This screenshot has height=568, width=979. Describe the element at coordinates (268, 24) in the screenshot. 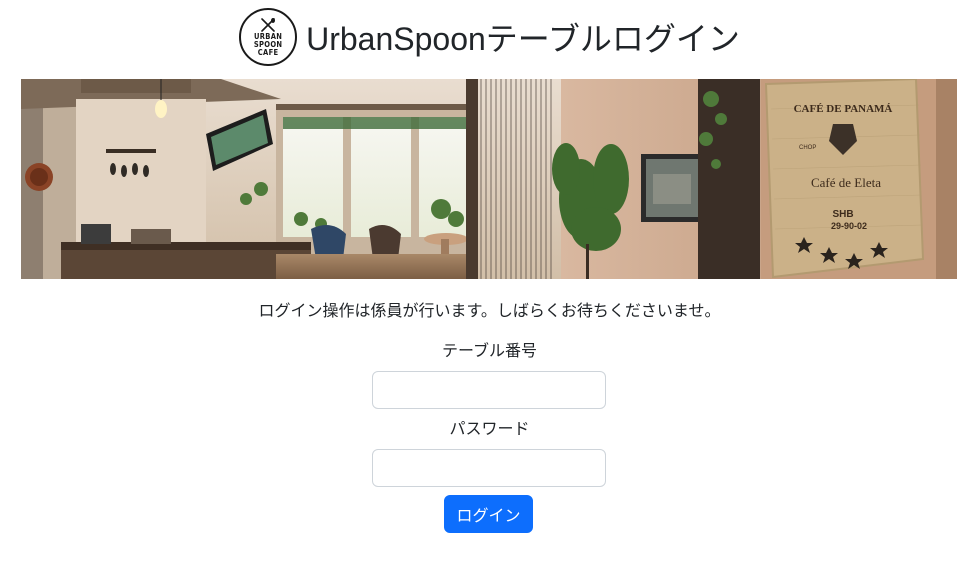

I see `fork-spoon-icon` at that location.